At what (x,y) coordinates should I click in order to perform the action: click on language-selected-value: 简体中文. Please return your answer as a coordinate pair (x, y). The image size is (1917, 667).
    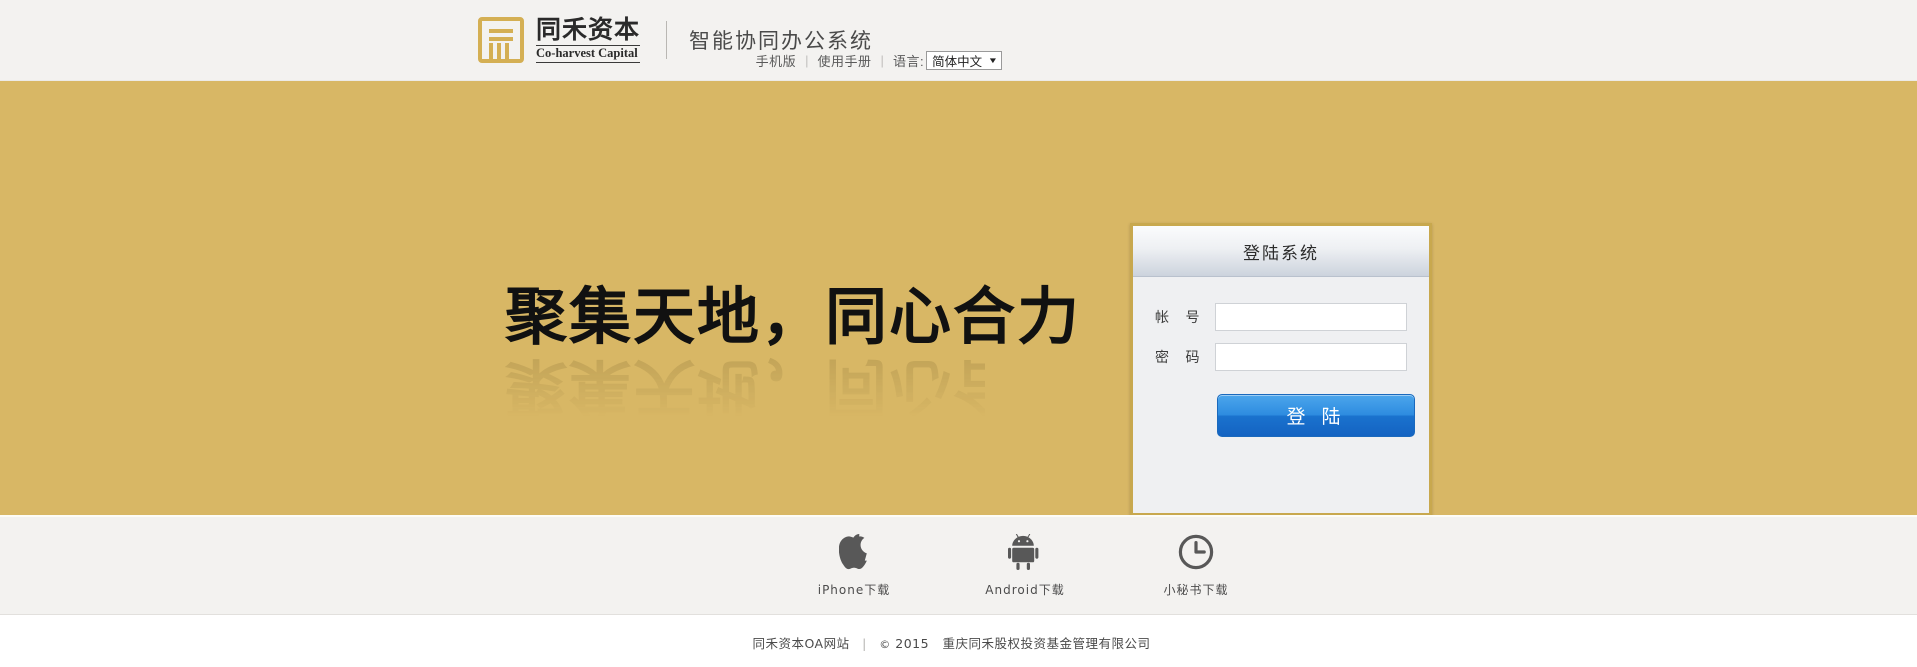
    Looking at the image, I should click on (957, 62).